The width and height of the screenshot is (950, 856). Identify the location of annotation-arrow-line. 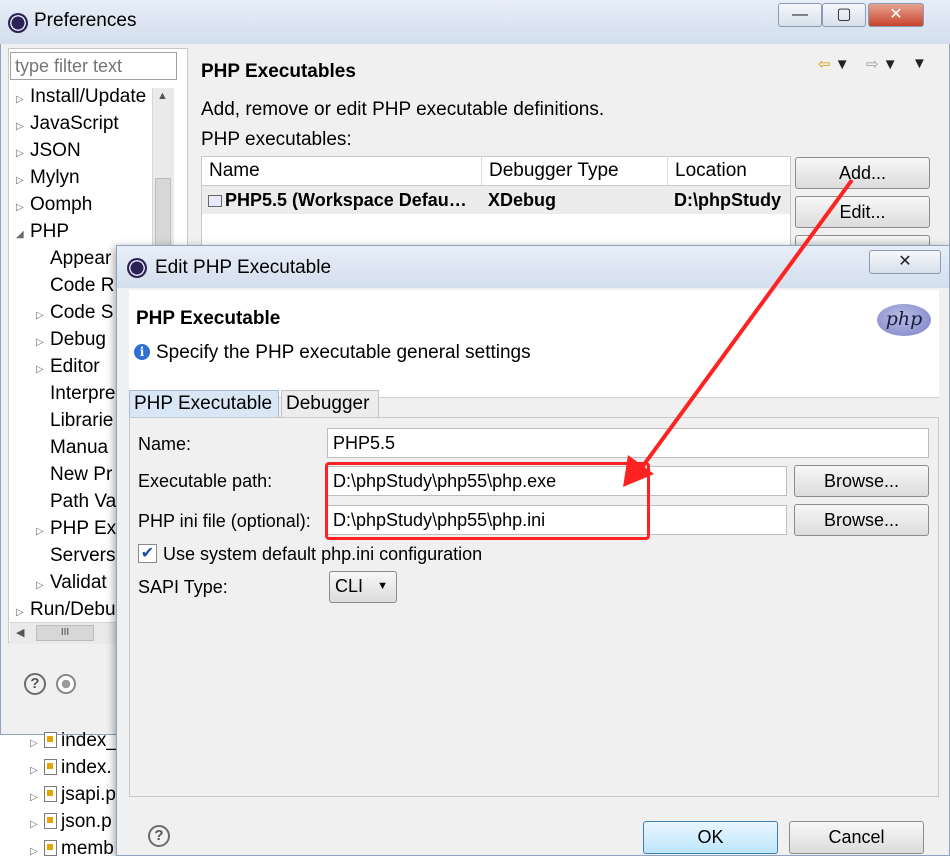
(746, 325).